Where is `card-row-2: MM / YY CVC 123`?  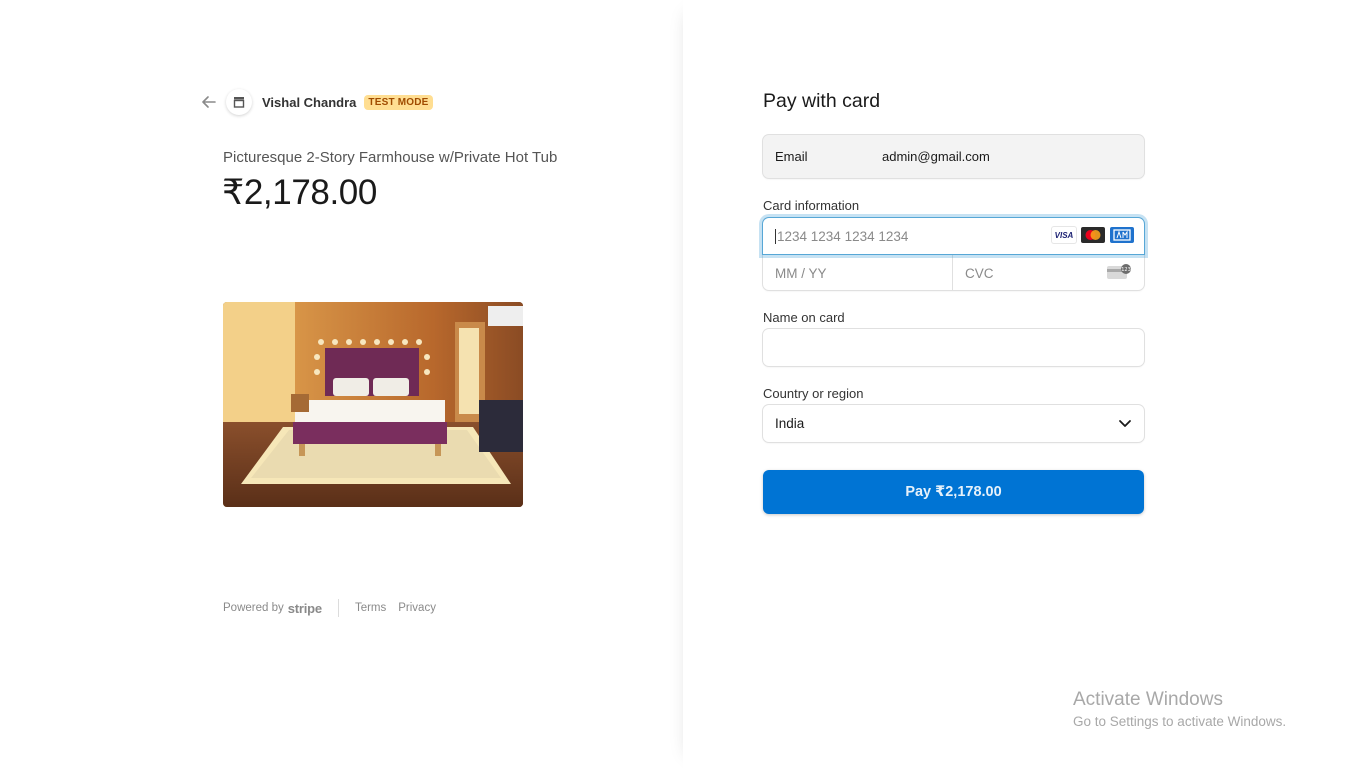 card-row-2: MM / YY CVC 123 is located at coordinates (953, 272).